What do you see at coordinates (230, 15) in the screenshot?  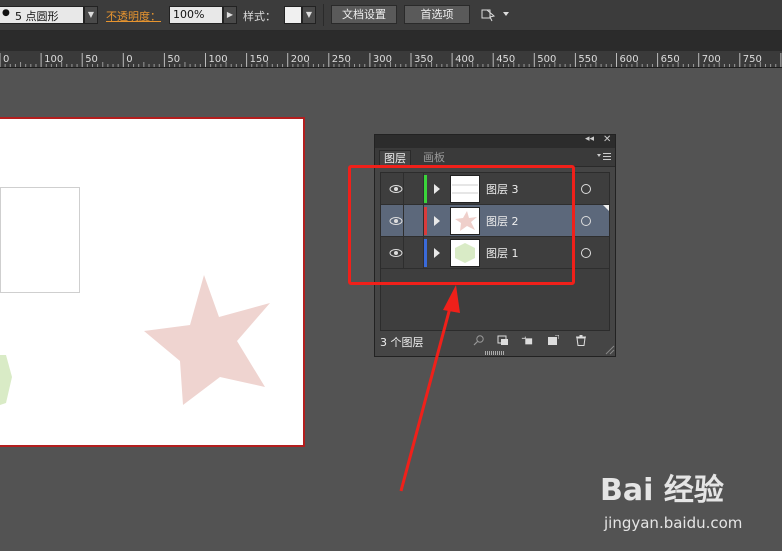 I see `opacity-arrow-icon: ▶` at bounding box center [230, 15].